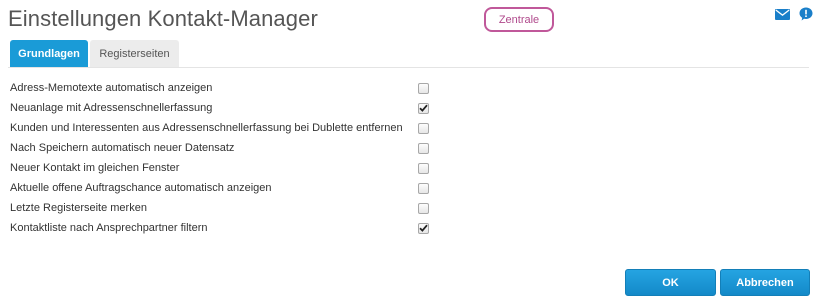  I want to click on tab-divider, so click(408, 67).